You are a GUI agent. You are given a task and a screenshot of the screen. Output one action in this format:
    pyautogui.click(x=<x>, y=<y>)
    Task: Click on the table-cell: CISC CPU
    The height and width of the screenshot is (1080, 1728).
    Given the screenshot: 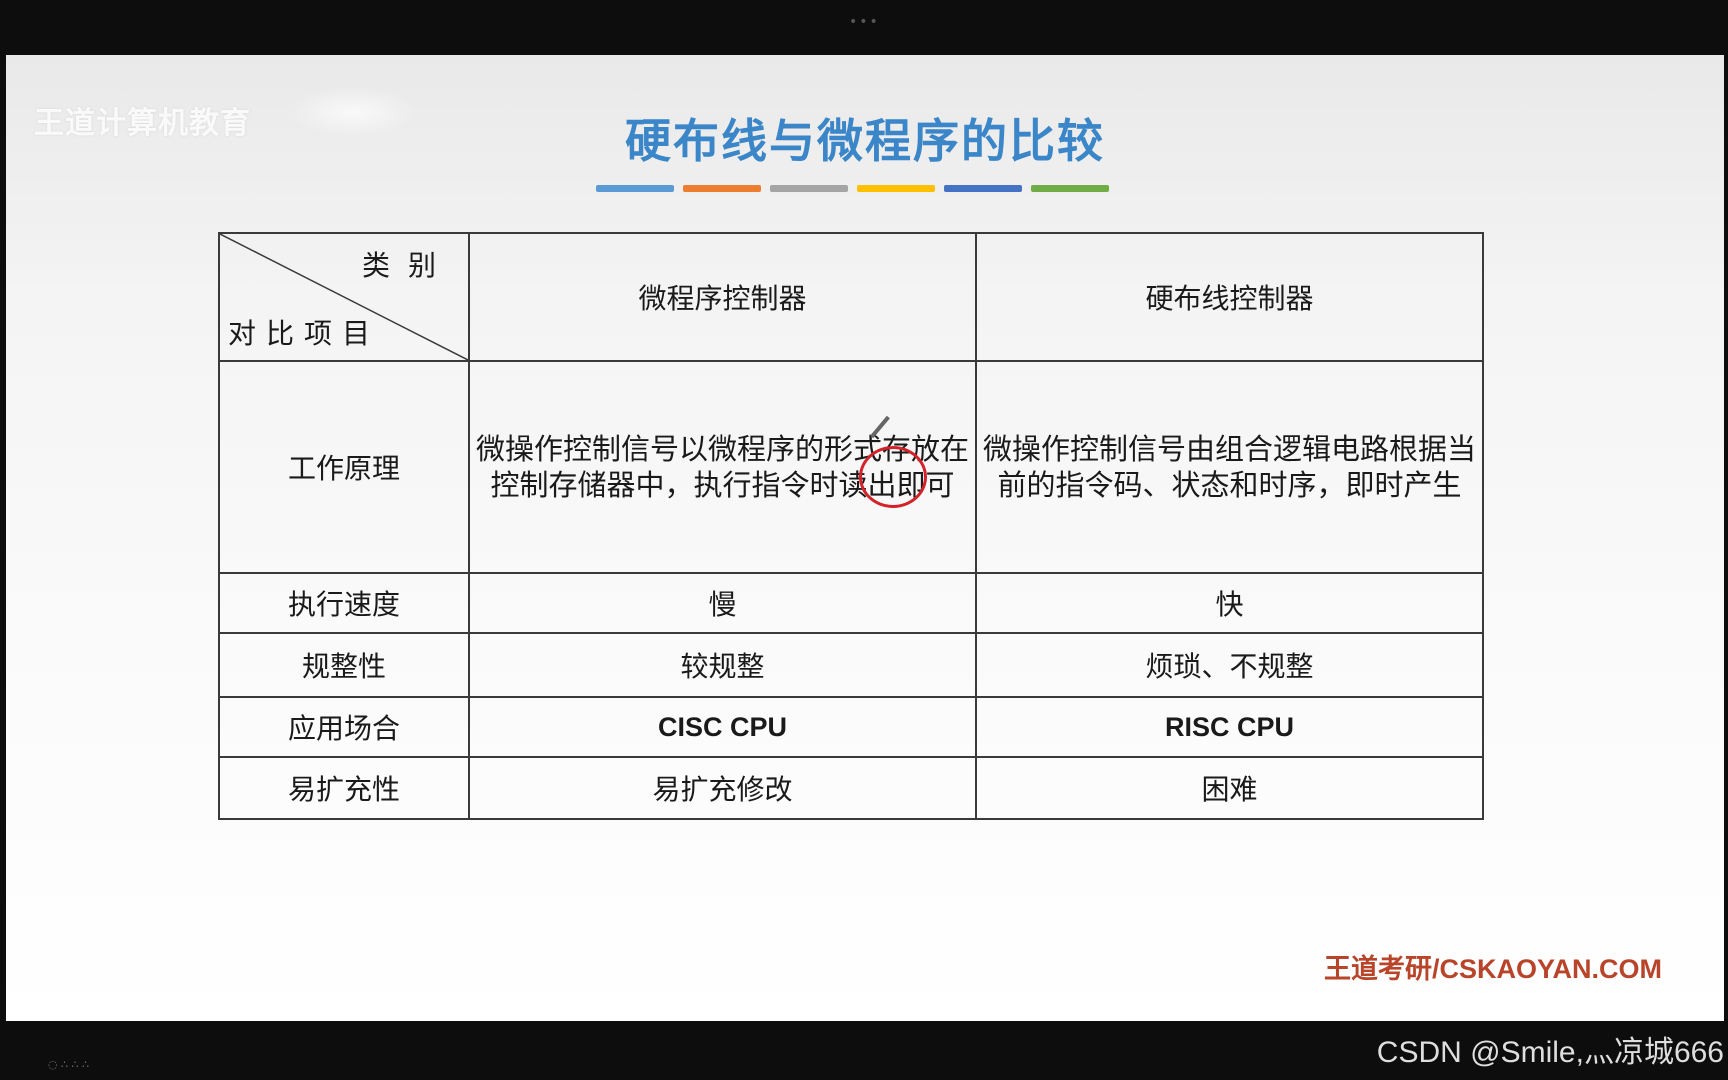 What is the action you would take?
    pyautogui.click(x=722, y=727)
    